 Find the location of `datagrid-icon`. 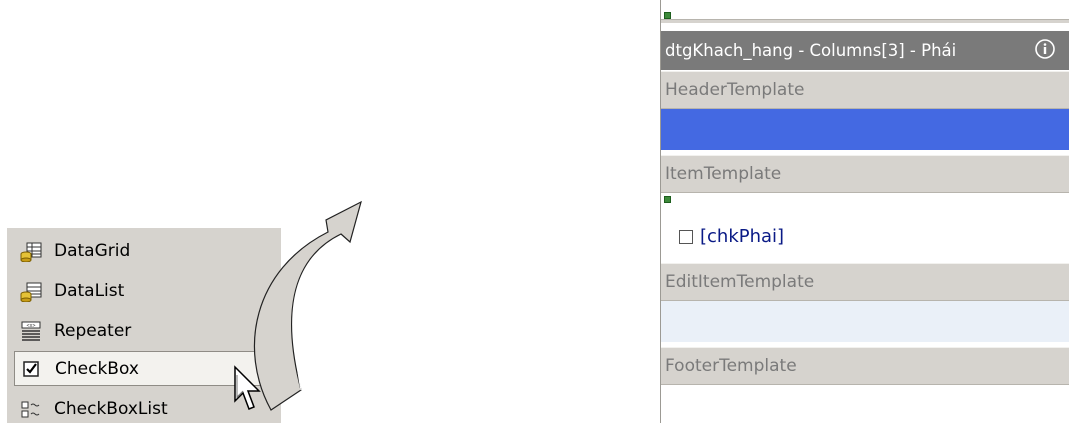

datagrid-icon is located at coordinates (31, 251).